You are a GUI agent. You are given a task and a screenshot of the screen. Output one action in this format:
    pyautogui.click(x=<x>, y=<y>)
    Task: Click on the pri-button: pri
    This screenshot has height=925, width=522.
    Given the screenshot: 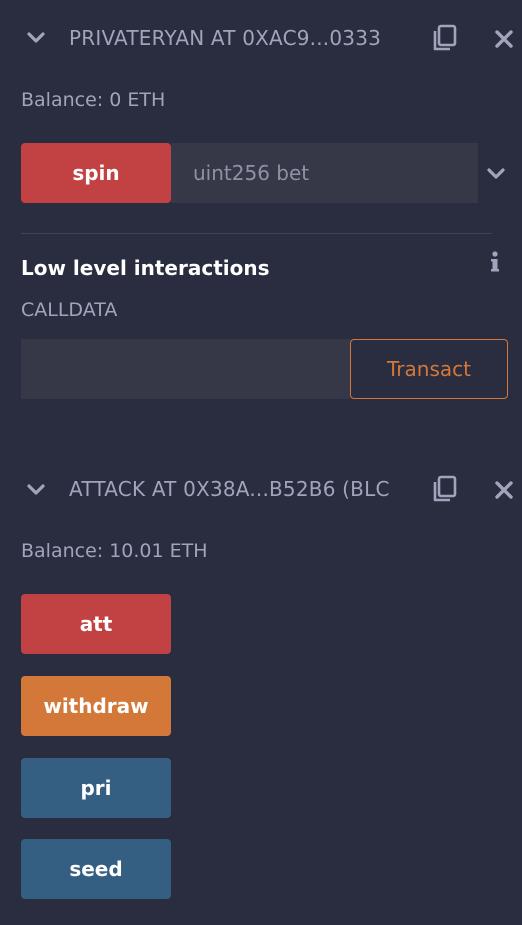 What is the action you would take?
    pyautogui.click(x=96, y=788)
    